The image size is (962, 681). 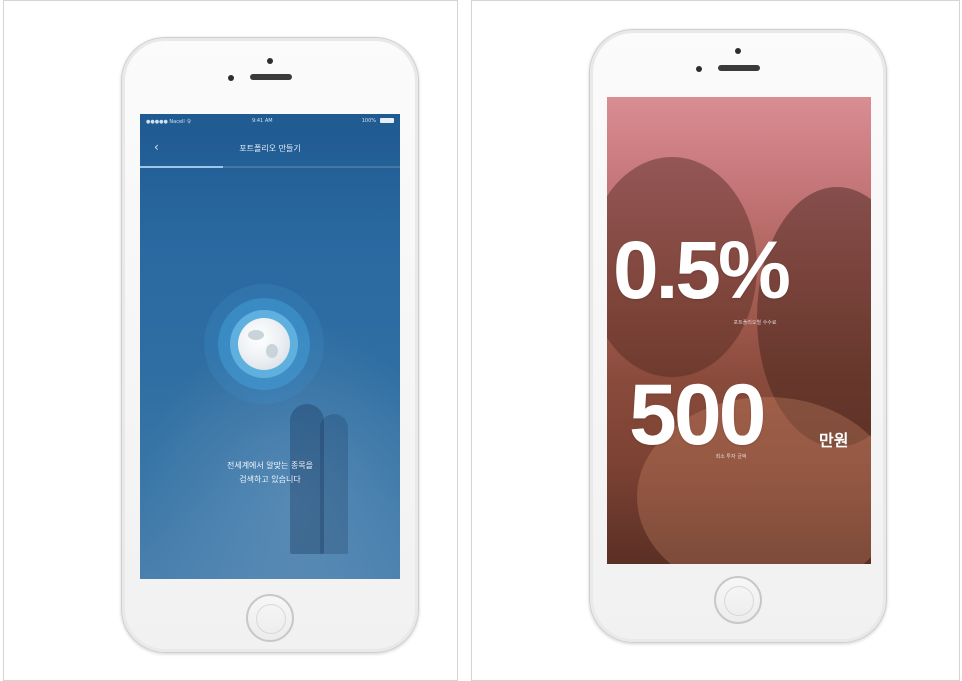 I want to click on page-title: 포트폴리오 만들기, so click(x=270, y=148).